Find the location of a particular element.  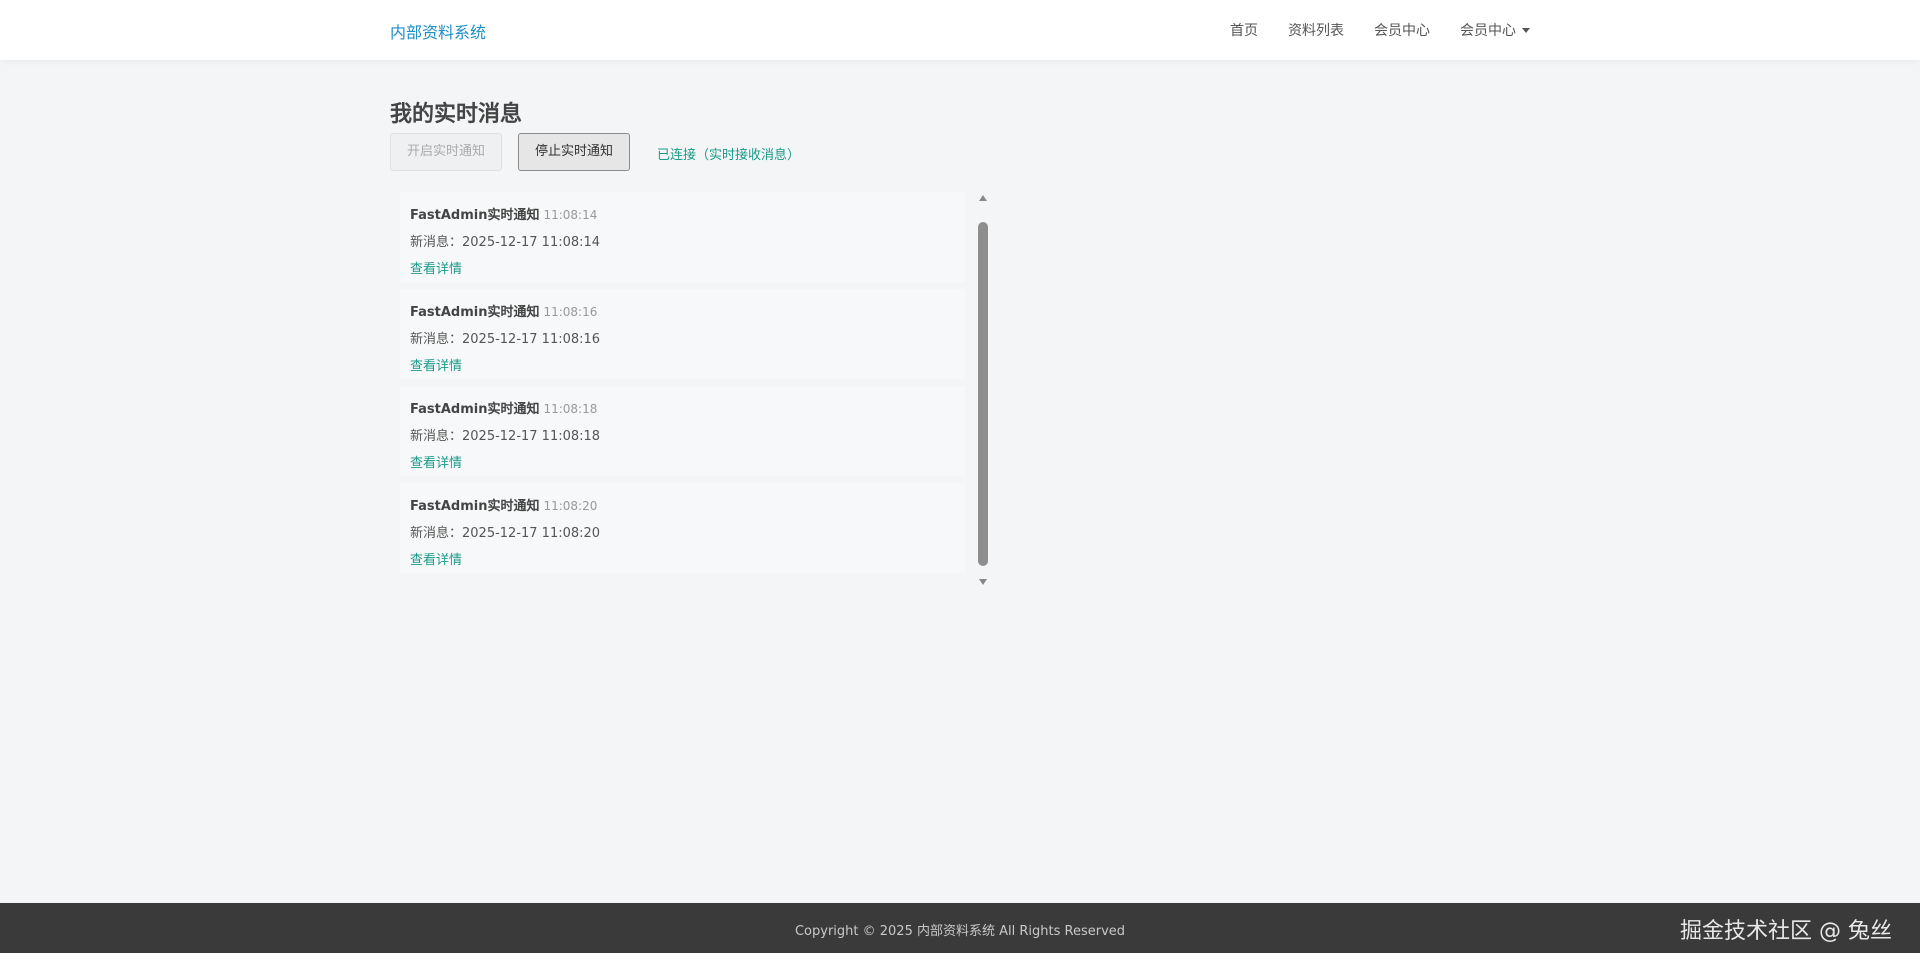

nav-item-member-dropdown: 会员中心 is located at coordinates (1495, 30).